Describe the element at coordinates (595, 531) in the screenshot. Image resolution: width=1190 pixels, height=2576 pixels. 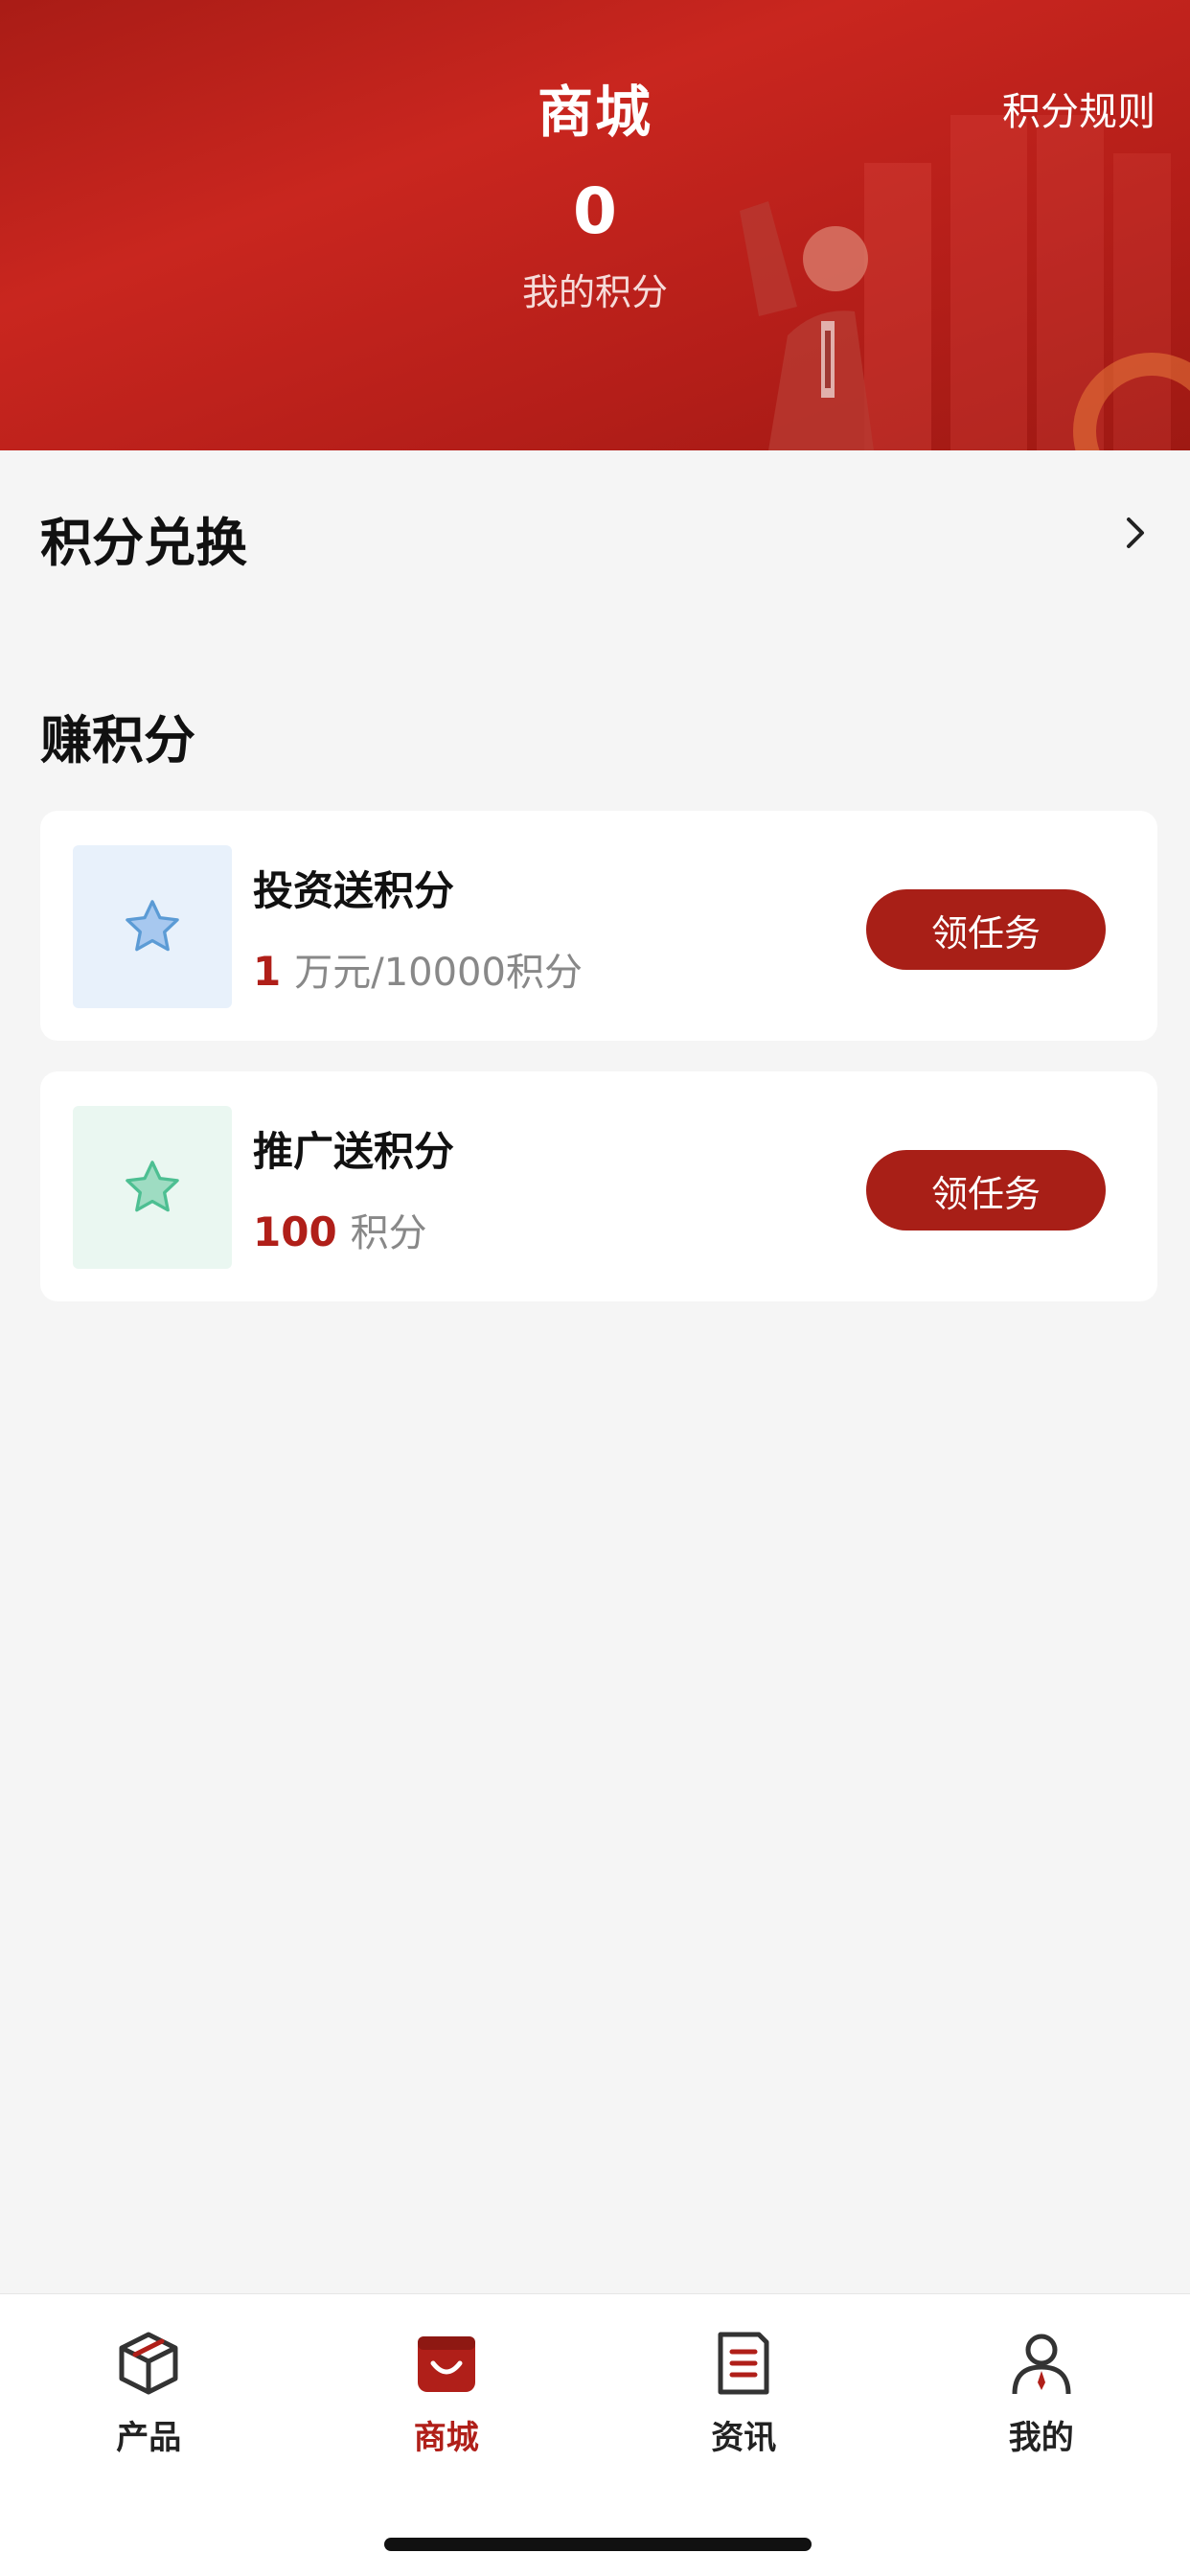
I see `points-exchange-row: 积分兑换` at that location.